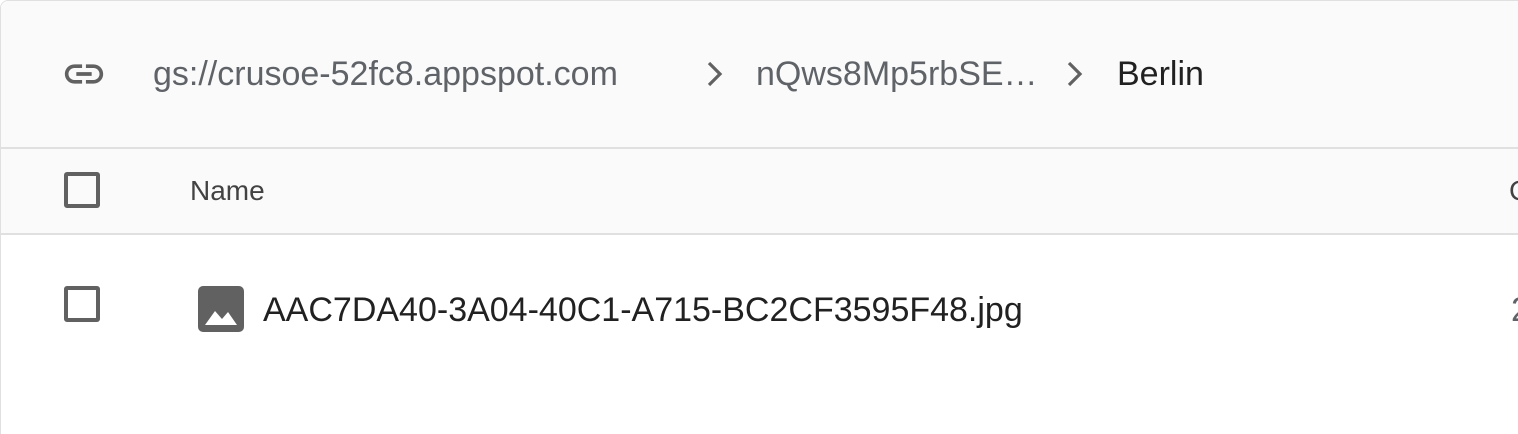 The width and height of the screenshot is (1518, 434). I want to click on breadcrumb-bucket: gs://crusoe-52fc8.appspot.com, so click(385, 74).